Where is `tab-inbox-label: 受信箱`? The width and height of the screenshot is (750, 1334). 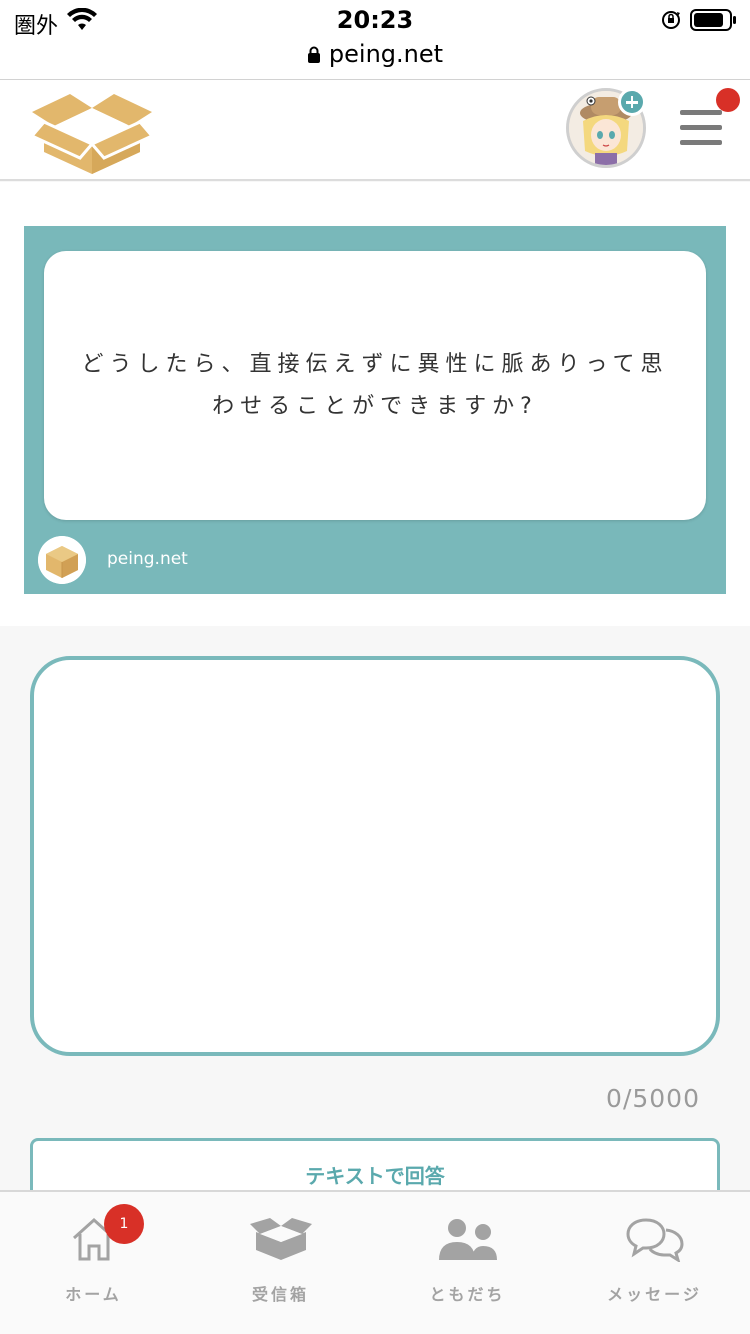 tab-inbox-label: 受信箱 is located at coordinates (280, 1294).